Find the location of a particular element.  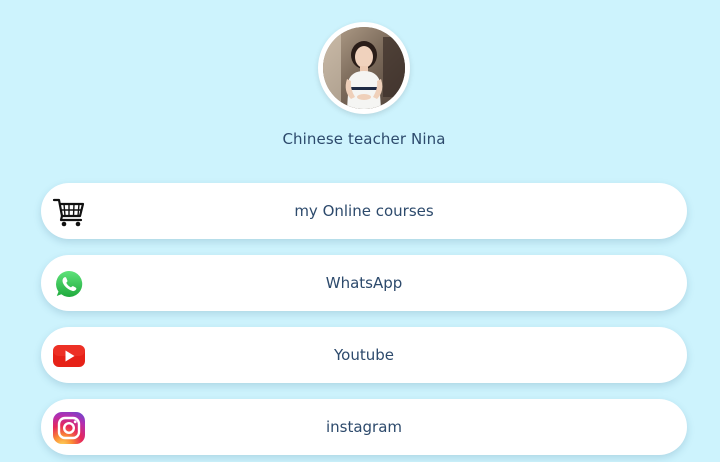

whatsapp-label: WhatsApp is located at coordinates (364, 283).